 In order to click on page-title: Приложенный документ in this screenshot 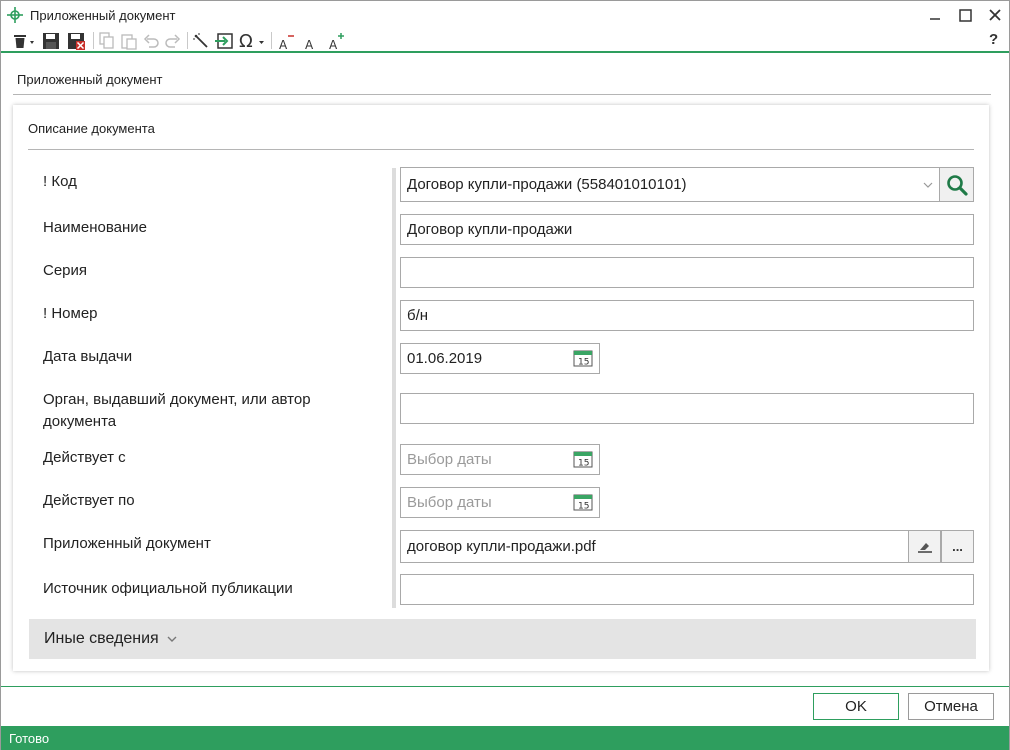, I will do `click(90, 79)`.